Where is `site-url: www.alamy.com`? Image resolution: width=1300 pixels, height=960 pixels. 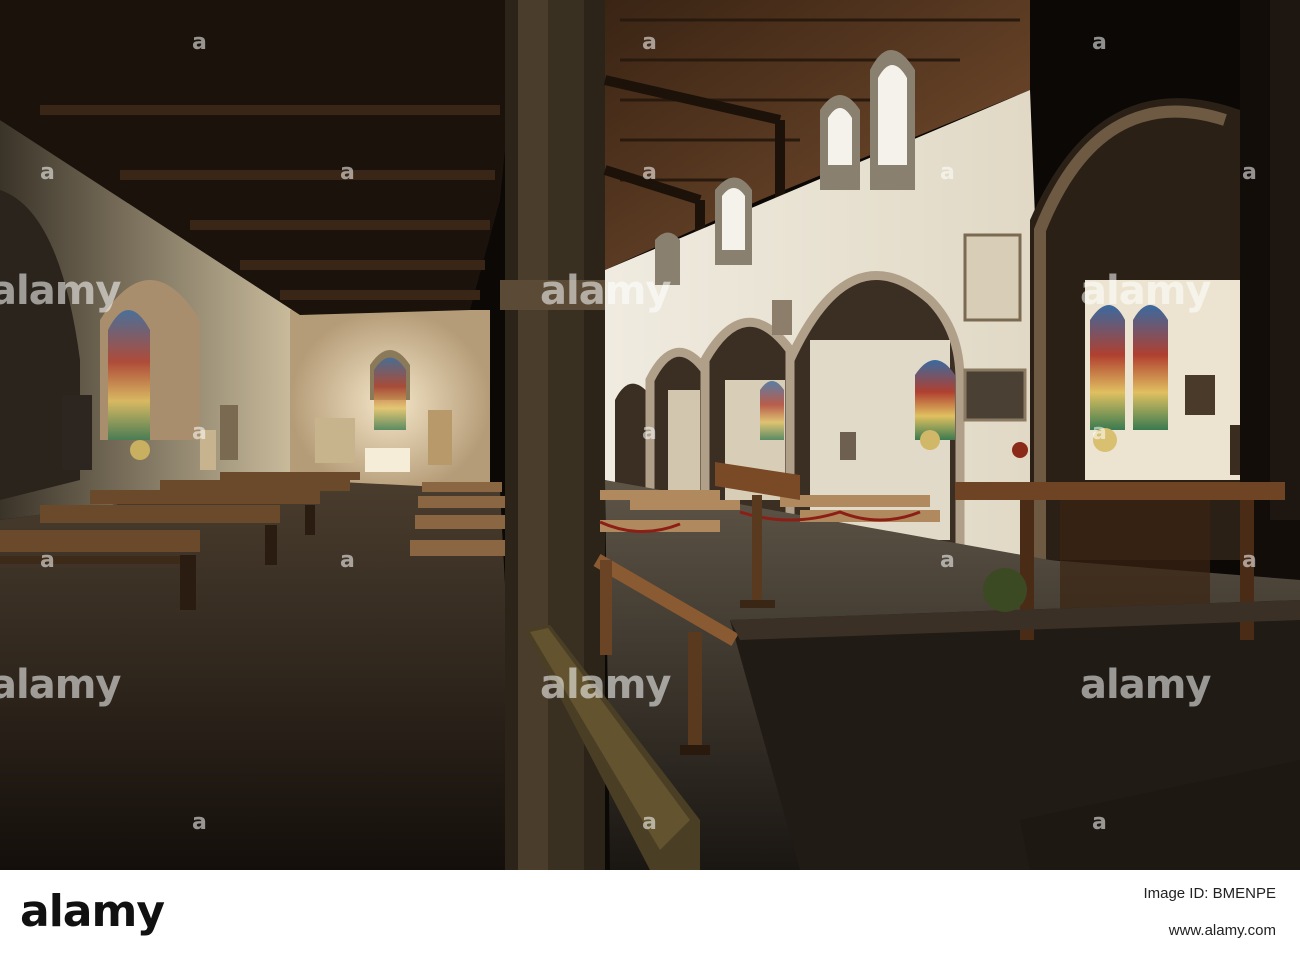
site-url: www.alamy.com is located at coordinates (1222, 930).